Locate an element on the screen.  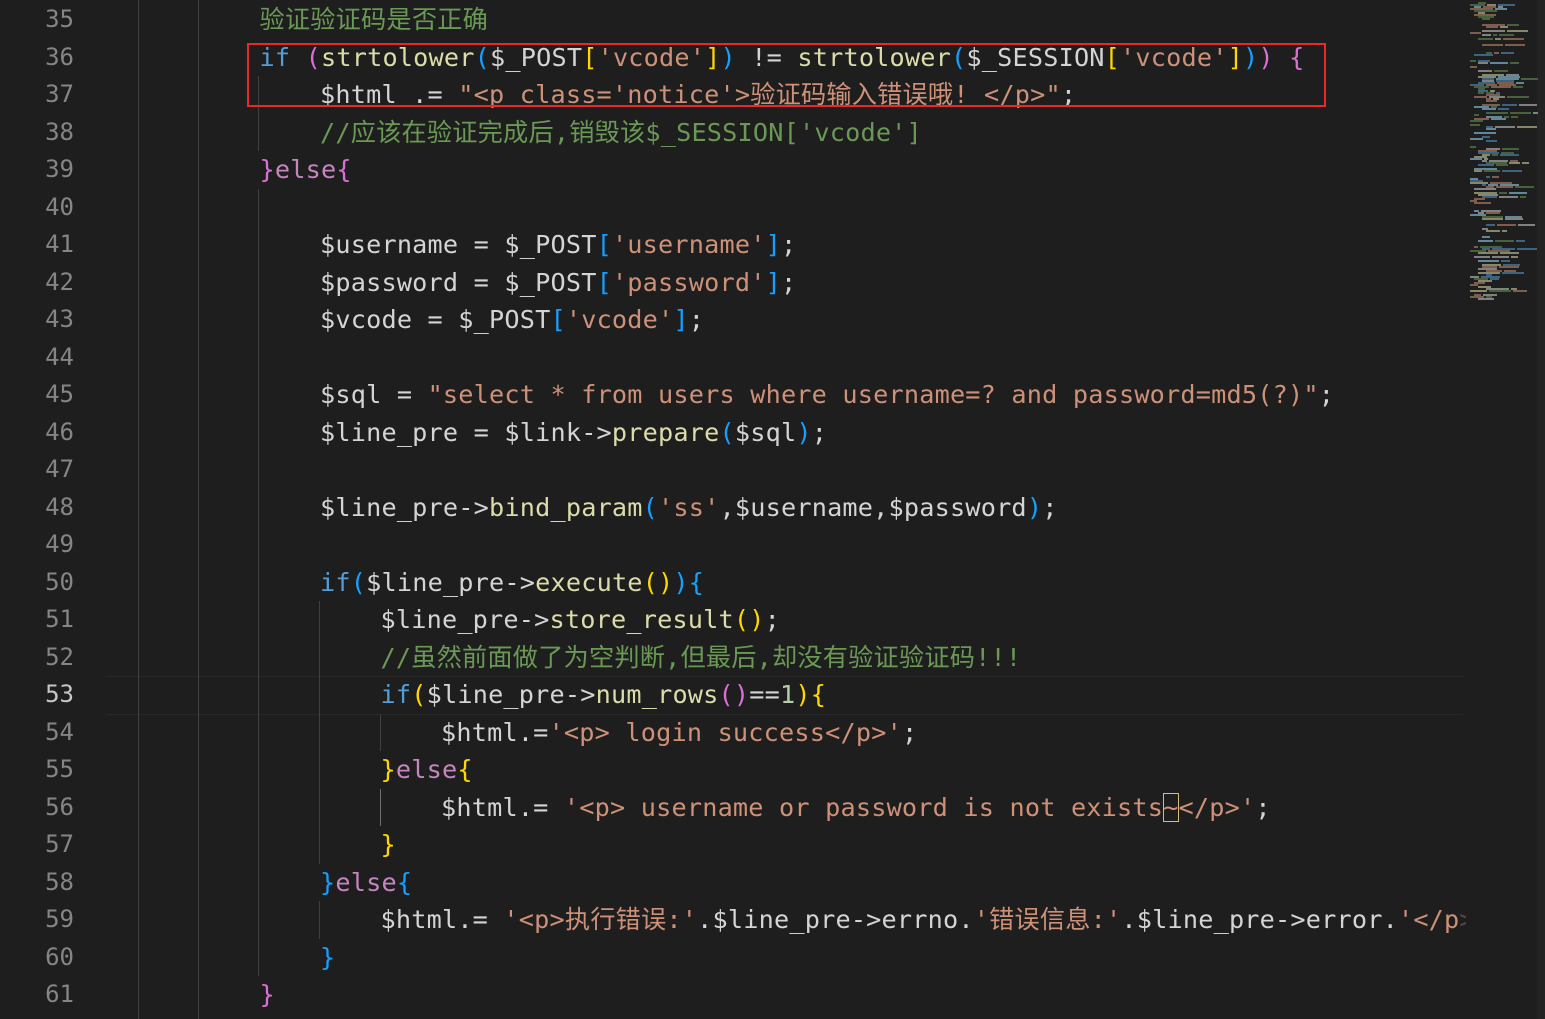
code-token: else is located at coordinates (426, 769).